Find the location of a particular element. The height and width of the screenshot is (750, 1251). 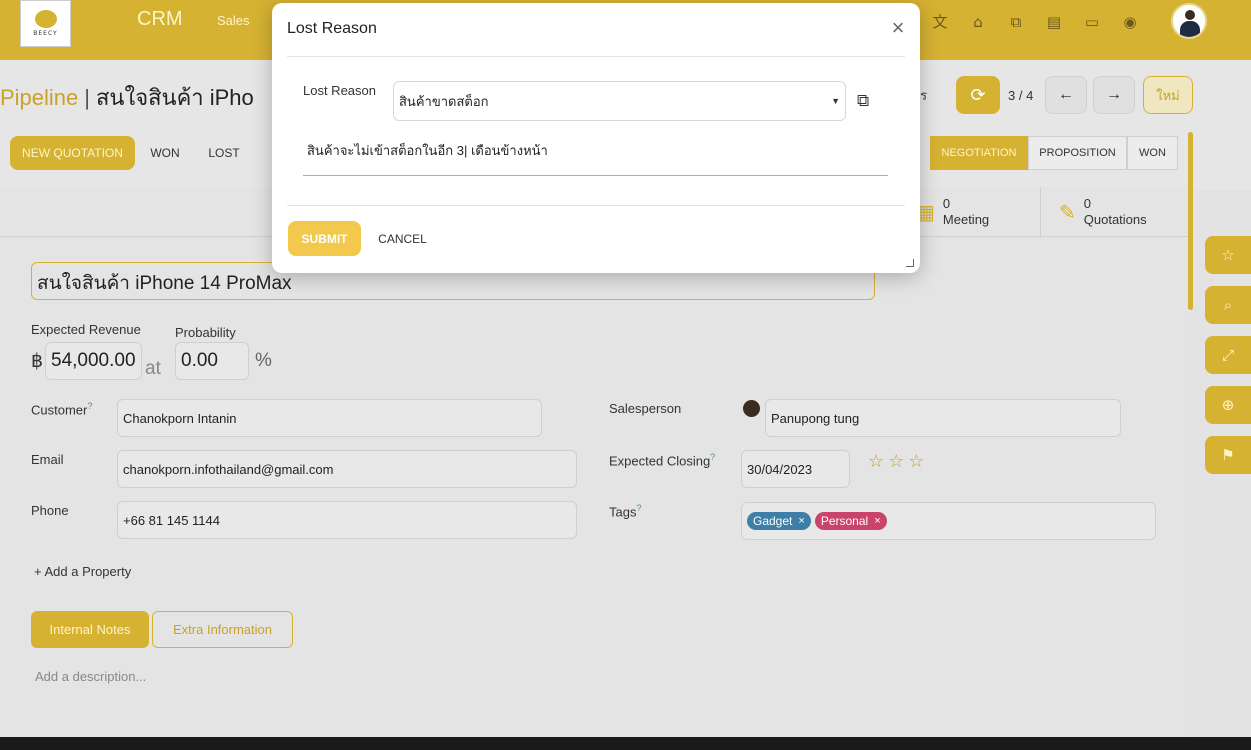

lightbulb-icon: ◉ is located at coordinates (1130, 22).